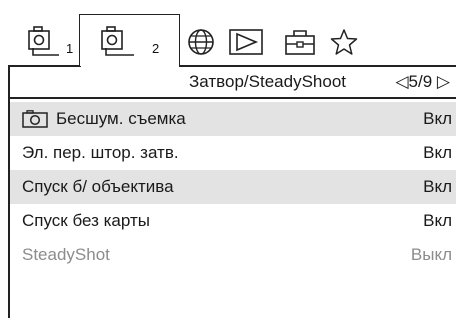 The width and height of the screenshot is (456, 318). I want to click on tab-globe, so click(201, 42).